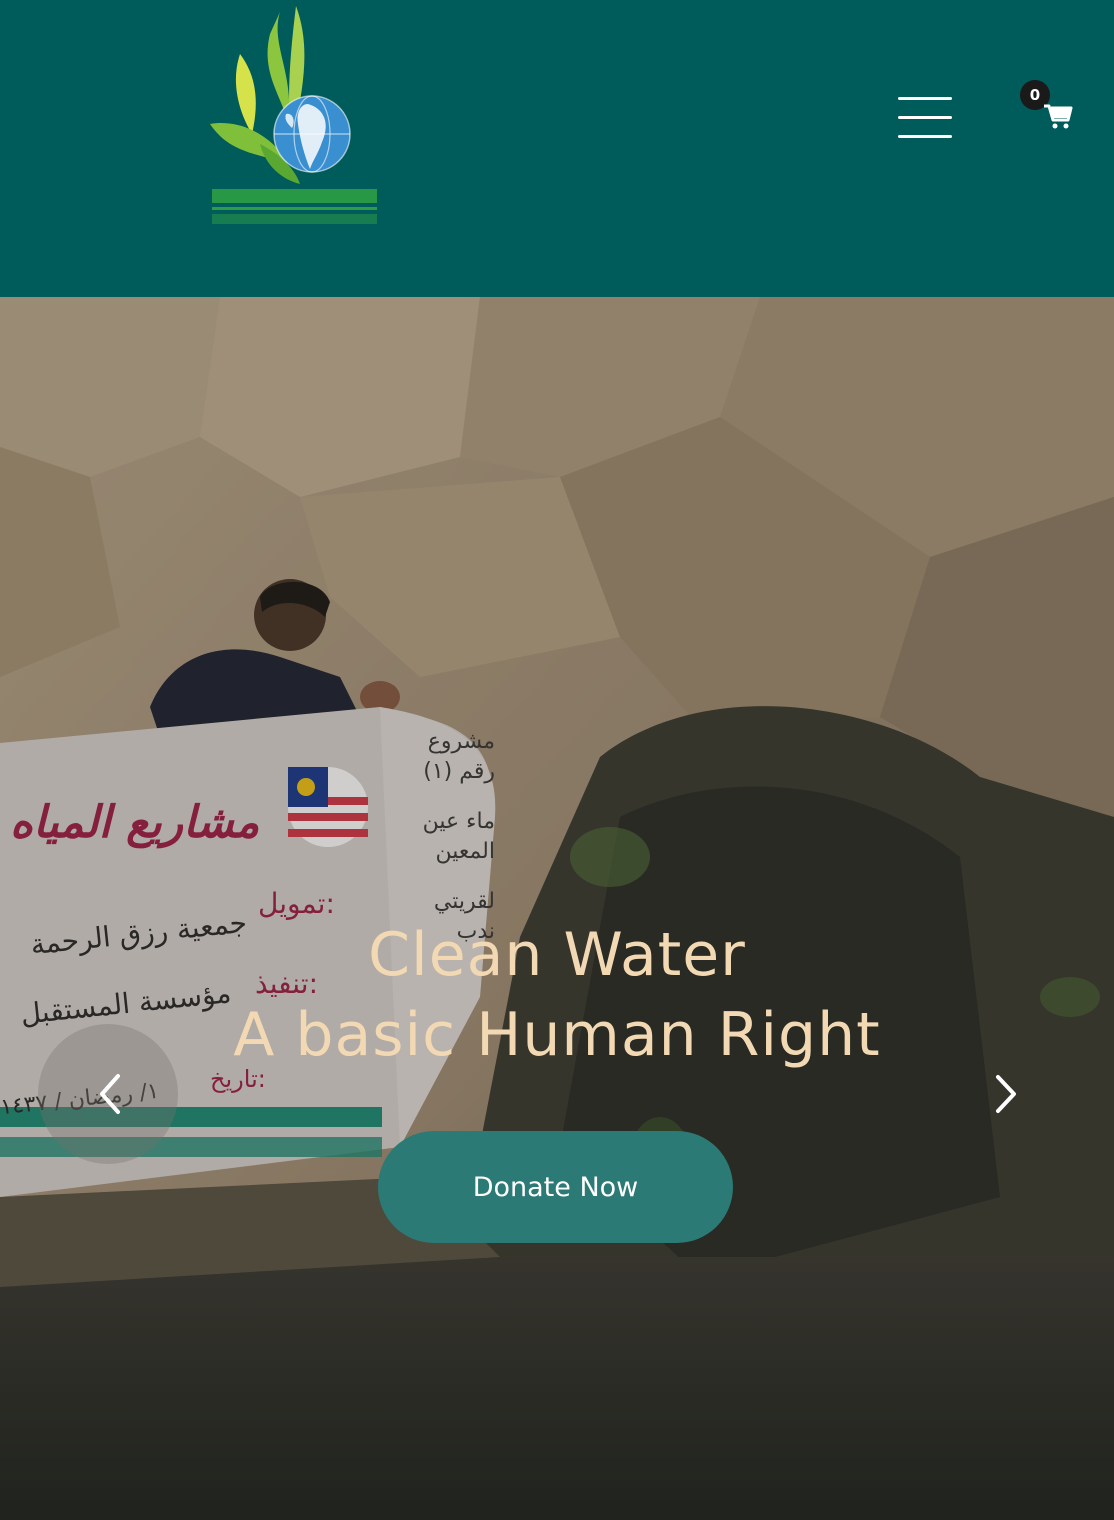 The height and width of the screenshot is (1520, 1114). I want to click on slider-next-button, so click(1005, 1094).